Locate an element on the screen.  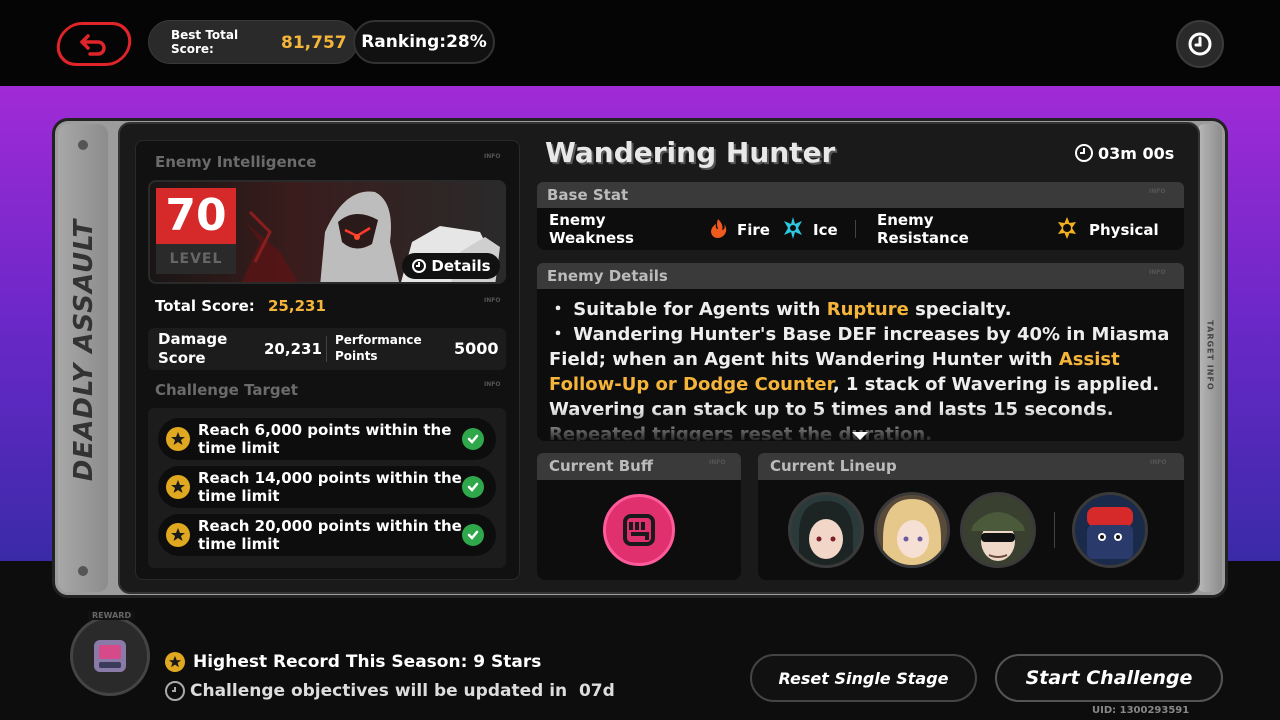
level-badge: 70 LEVEL is located at coordinates (196, 231).